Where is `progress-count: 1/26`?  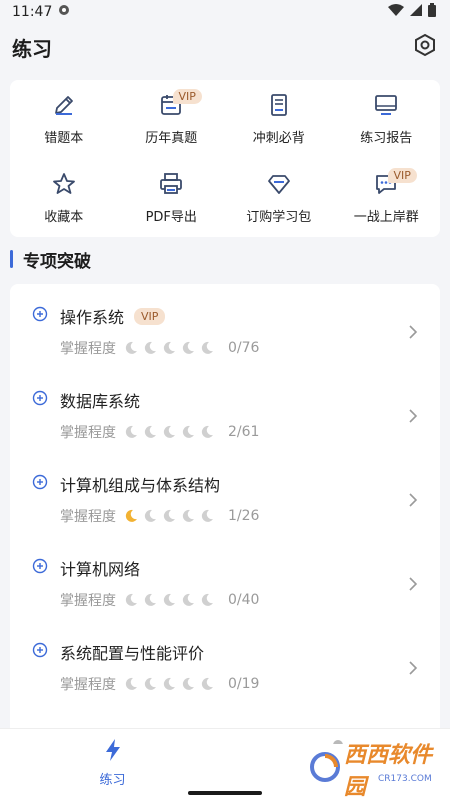
progress-count: 1/26 is located at coordinates (244, 516).